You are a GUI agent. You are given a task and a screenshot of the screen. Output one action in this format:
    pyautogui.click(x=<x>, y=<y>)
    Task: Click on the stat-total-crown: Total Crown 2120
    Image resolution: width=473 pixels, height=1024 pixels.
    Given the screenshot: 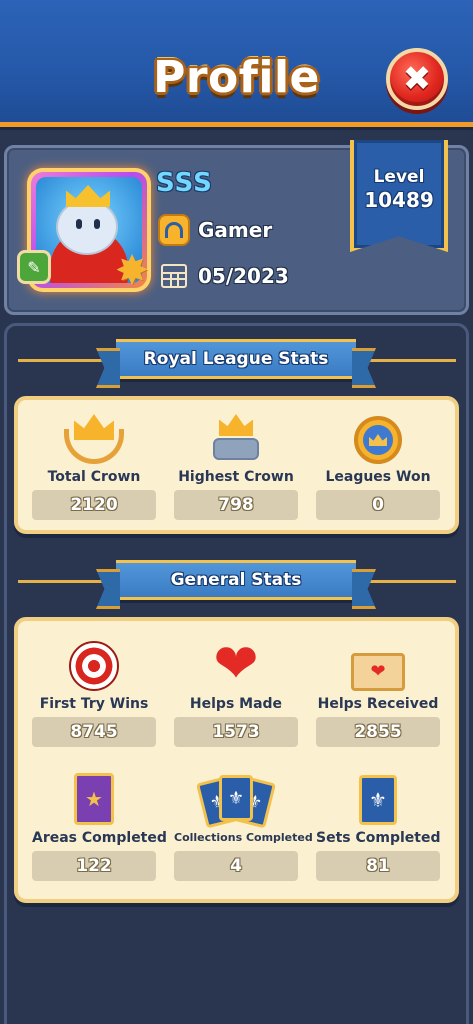 What is the action you would take?
    pyautogui.click(x=94, y=464)
    